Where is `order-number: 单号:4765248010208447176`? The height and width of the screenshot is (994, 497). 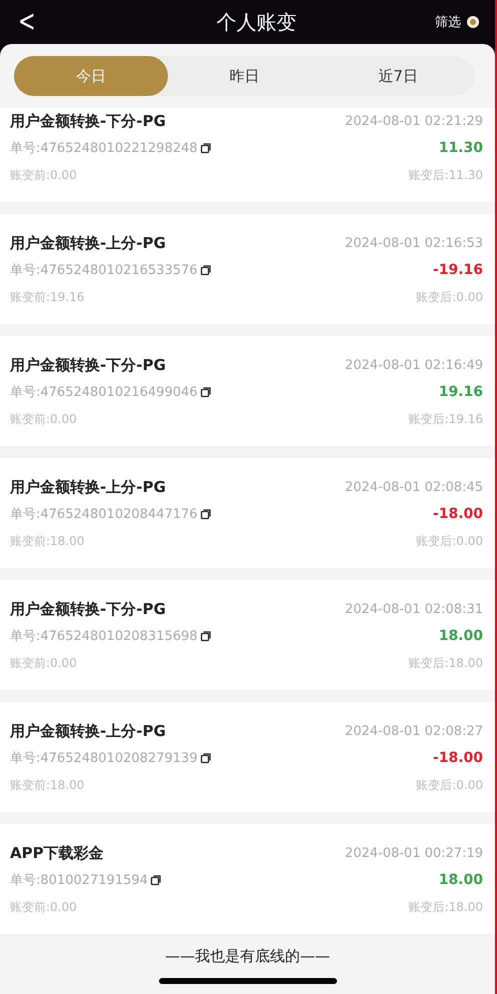
order-number: 单号:4765248010208447176 is located at coordinates (104, 514).